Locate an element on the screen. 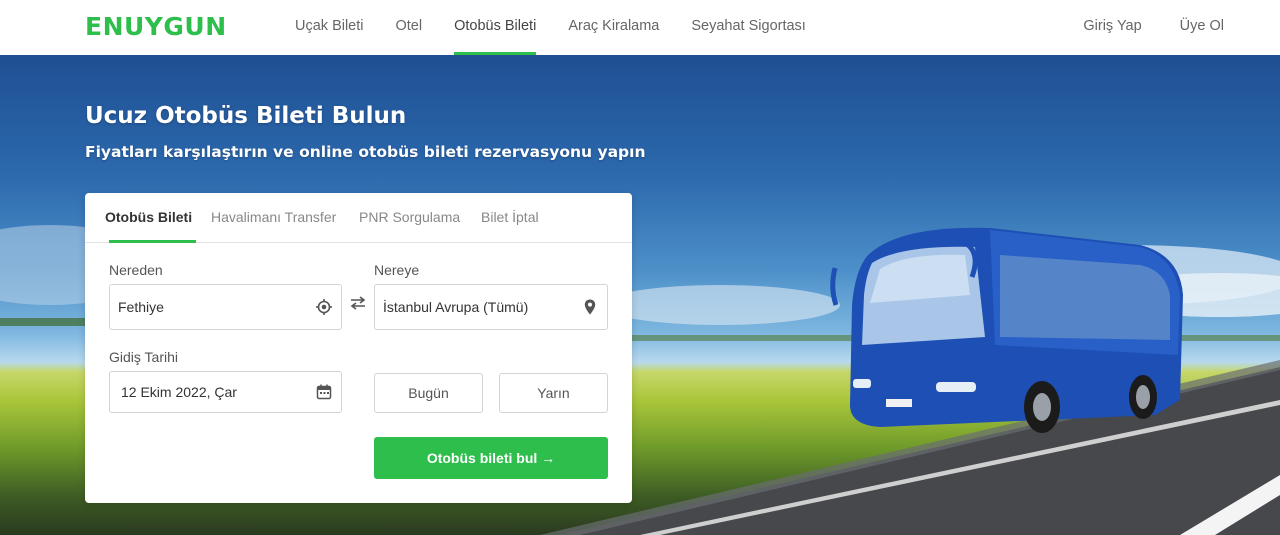 This screenshot has width=1280, height=535. search-bus-tickets-button: Otobüs bileti bul → is located at coordinates (491, 458).